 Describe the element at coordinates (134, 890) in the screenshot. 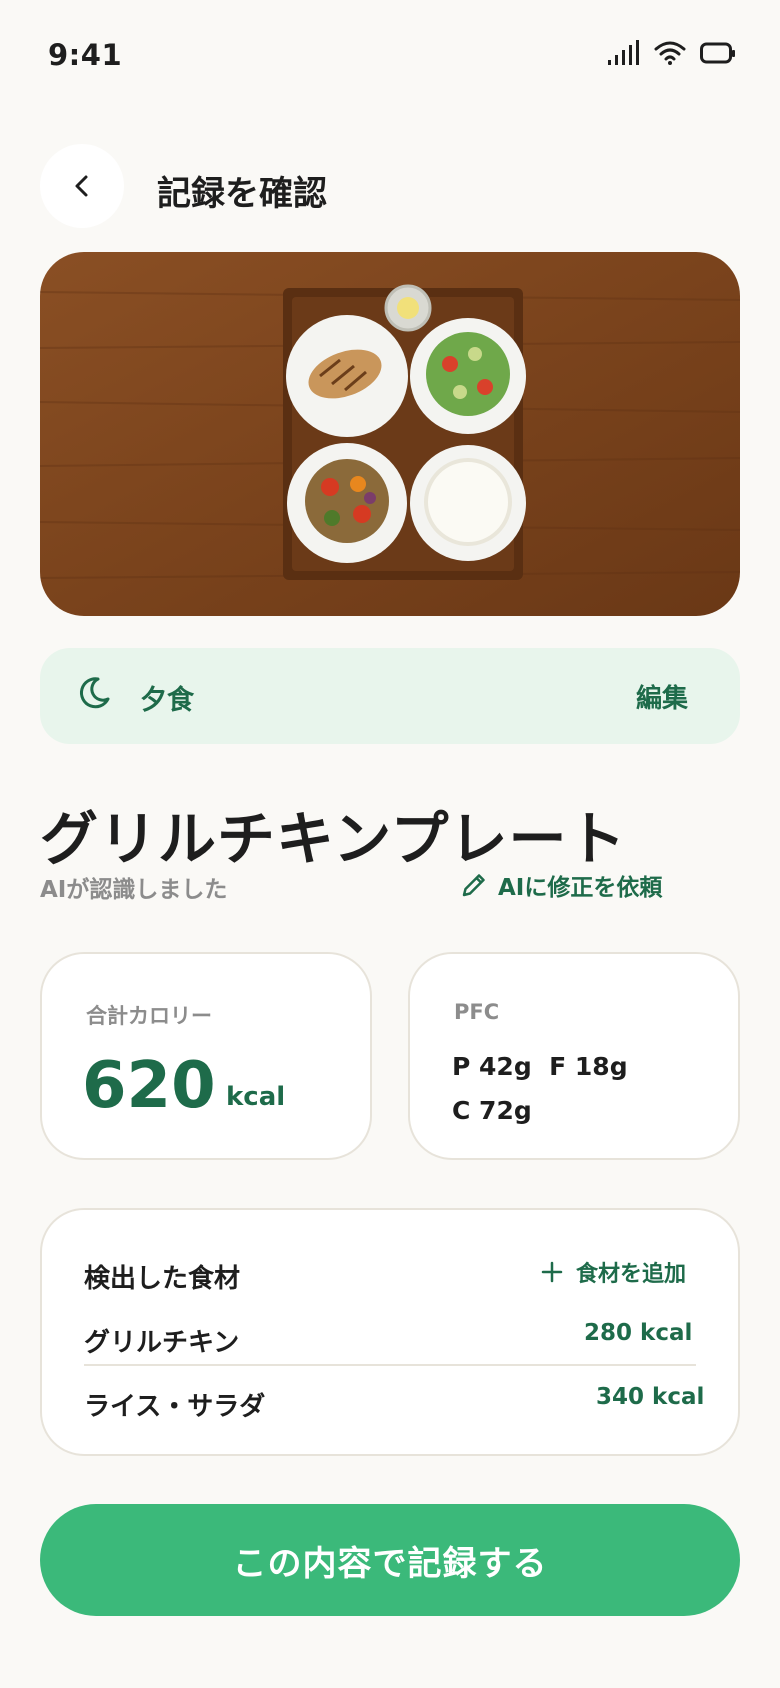

I see `ai-recognized-note: AIが認識しました` at that location.